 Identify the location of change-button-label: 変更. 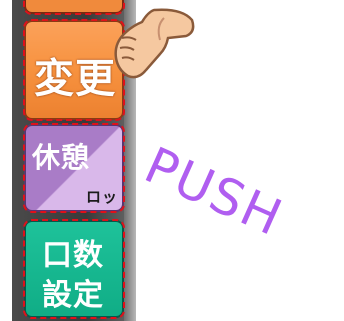
(75, 79).